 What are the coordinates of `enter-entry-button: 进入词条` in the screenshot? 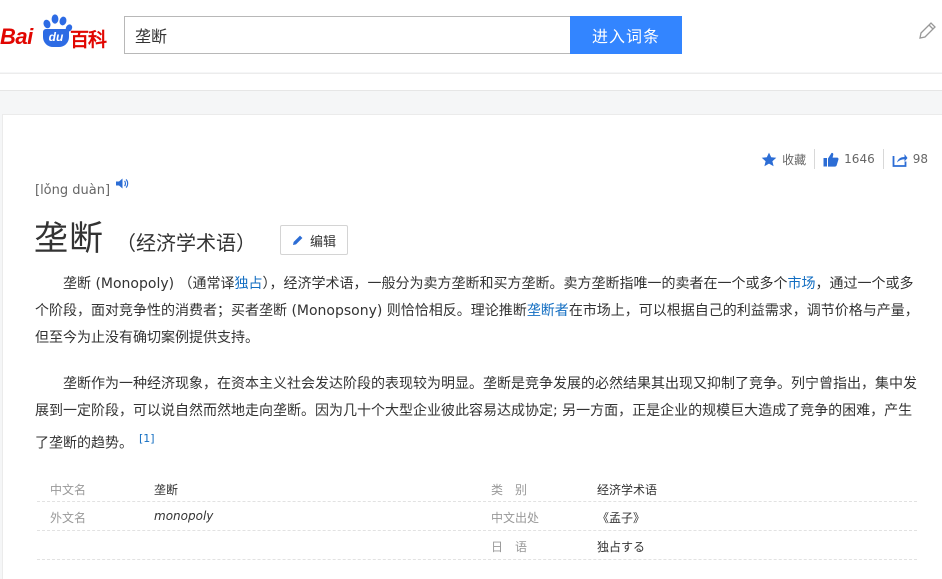 It's located at (626, 35).